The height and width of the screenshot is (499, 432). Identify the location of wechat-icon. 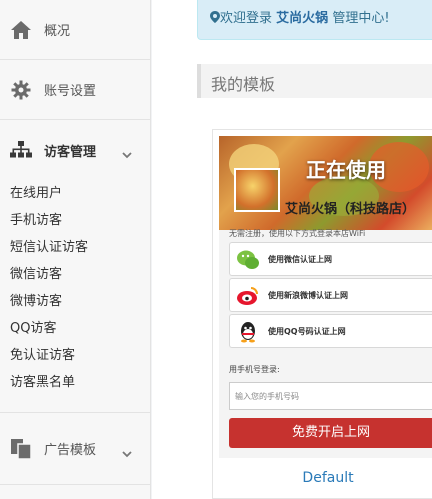
(248, 260).